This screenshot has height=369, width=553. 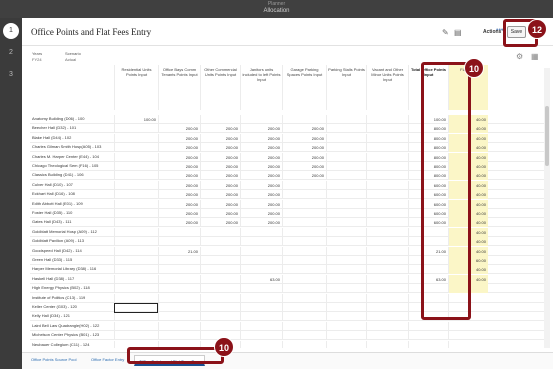 I want to click on tab-office-factor-entry: Office Factor Entry, so click(x=107, y=359).